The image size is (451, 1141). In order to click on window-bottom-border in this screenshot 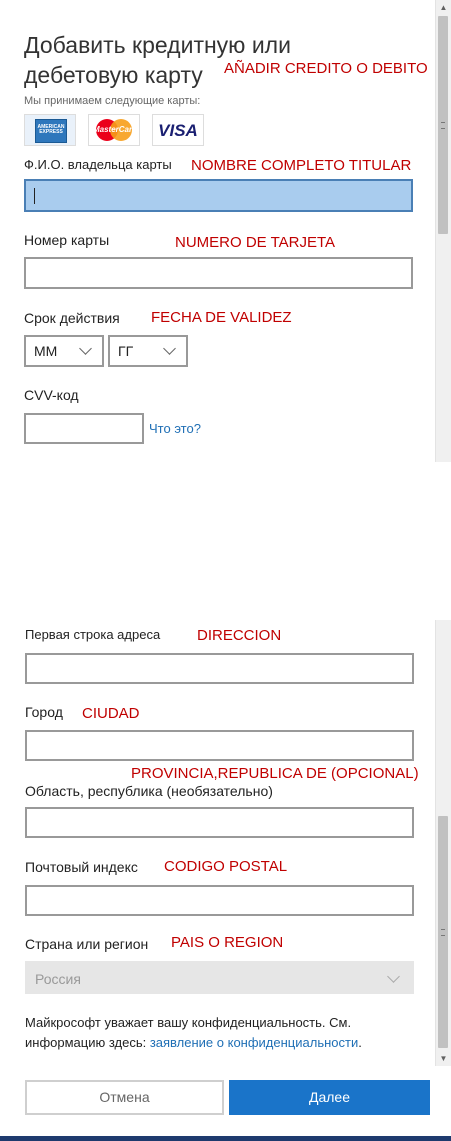, I will do `click(225, 1138)`.